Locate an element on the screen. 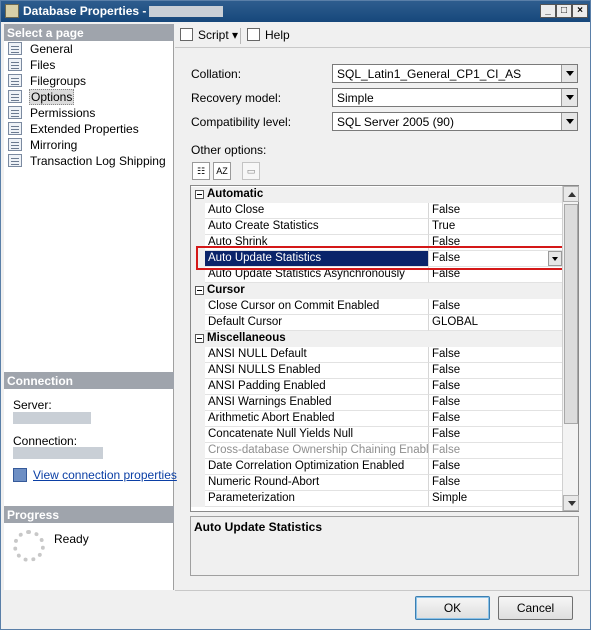  property-row: Parameterization Simple is located at coordinates (377, 499).